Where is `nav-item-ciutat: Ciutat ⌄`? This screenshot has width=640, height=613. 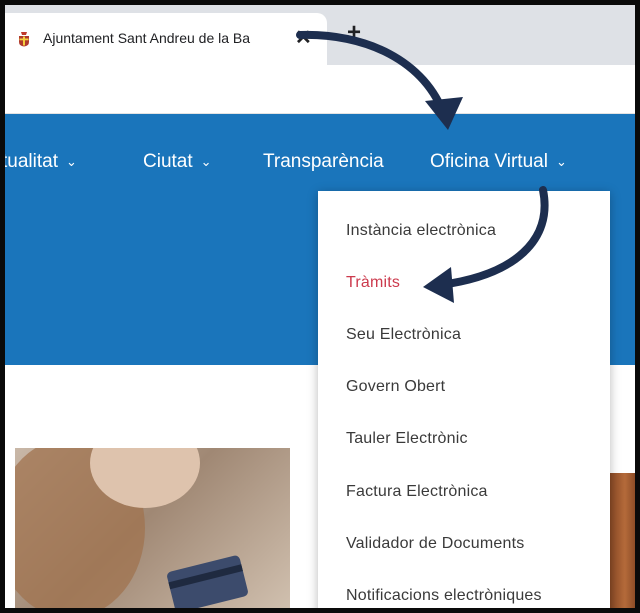 nav-item-ciutat: Ciutat ⌄ is located at coordinates (177, 162).